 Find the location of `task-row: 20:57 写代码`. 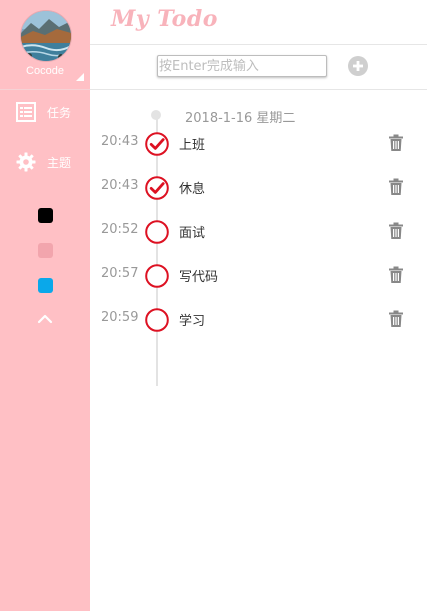

task-row: 20:57 写代码 is located at coordinates (258, 276).